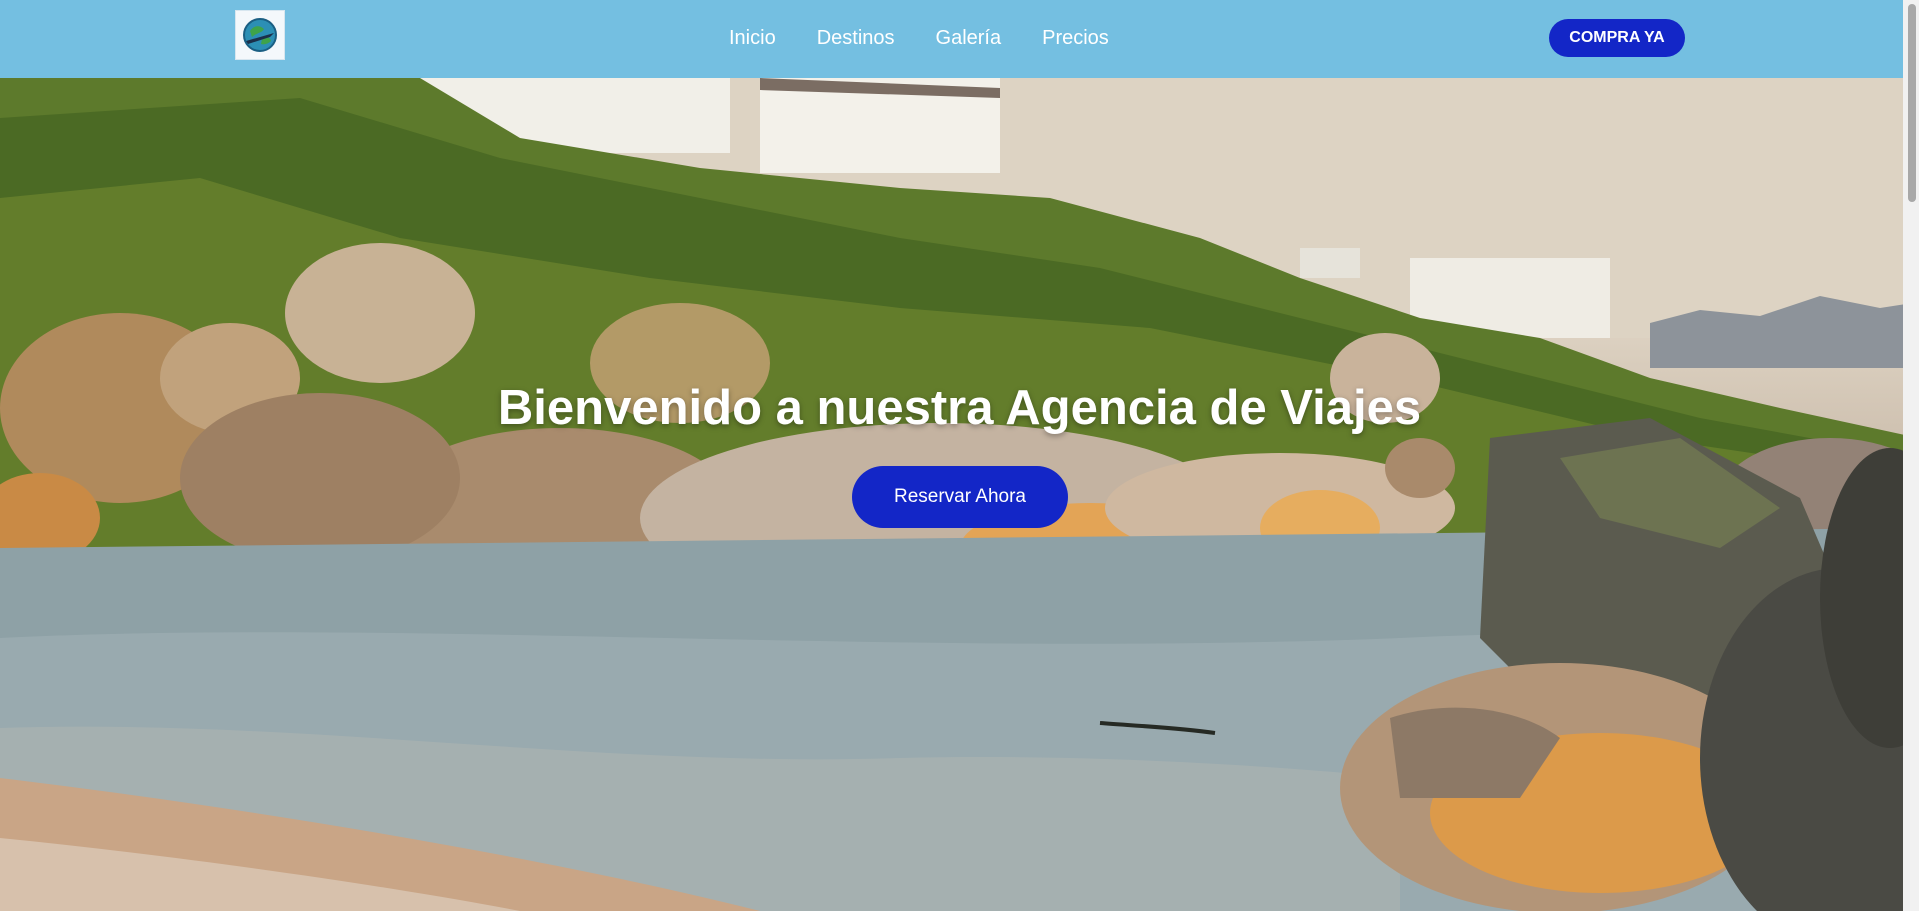 The image size is (1919, 911). I want to click on page-scrollbar, so click(1911, 455).